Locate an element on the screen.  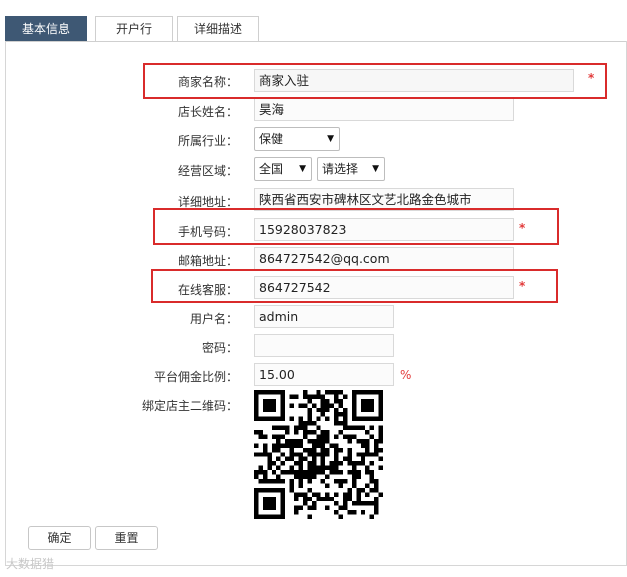
industry-selected-value: 保健 is located at coordinates (271, 139).